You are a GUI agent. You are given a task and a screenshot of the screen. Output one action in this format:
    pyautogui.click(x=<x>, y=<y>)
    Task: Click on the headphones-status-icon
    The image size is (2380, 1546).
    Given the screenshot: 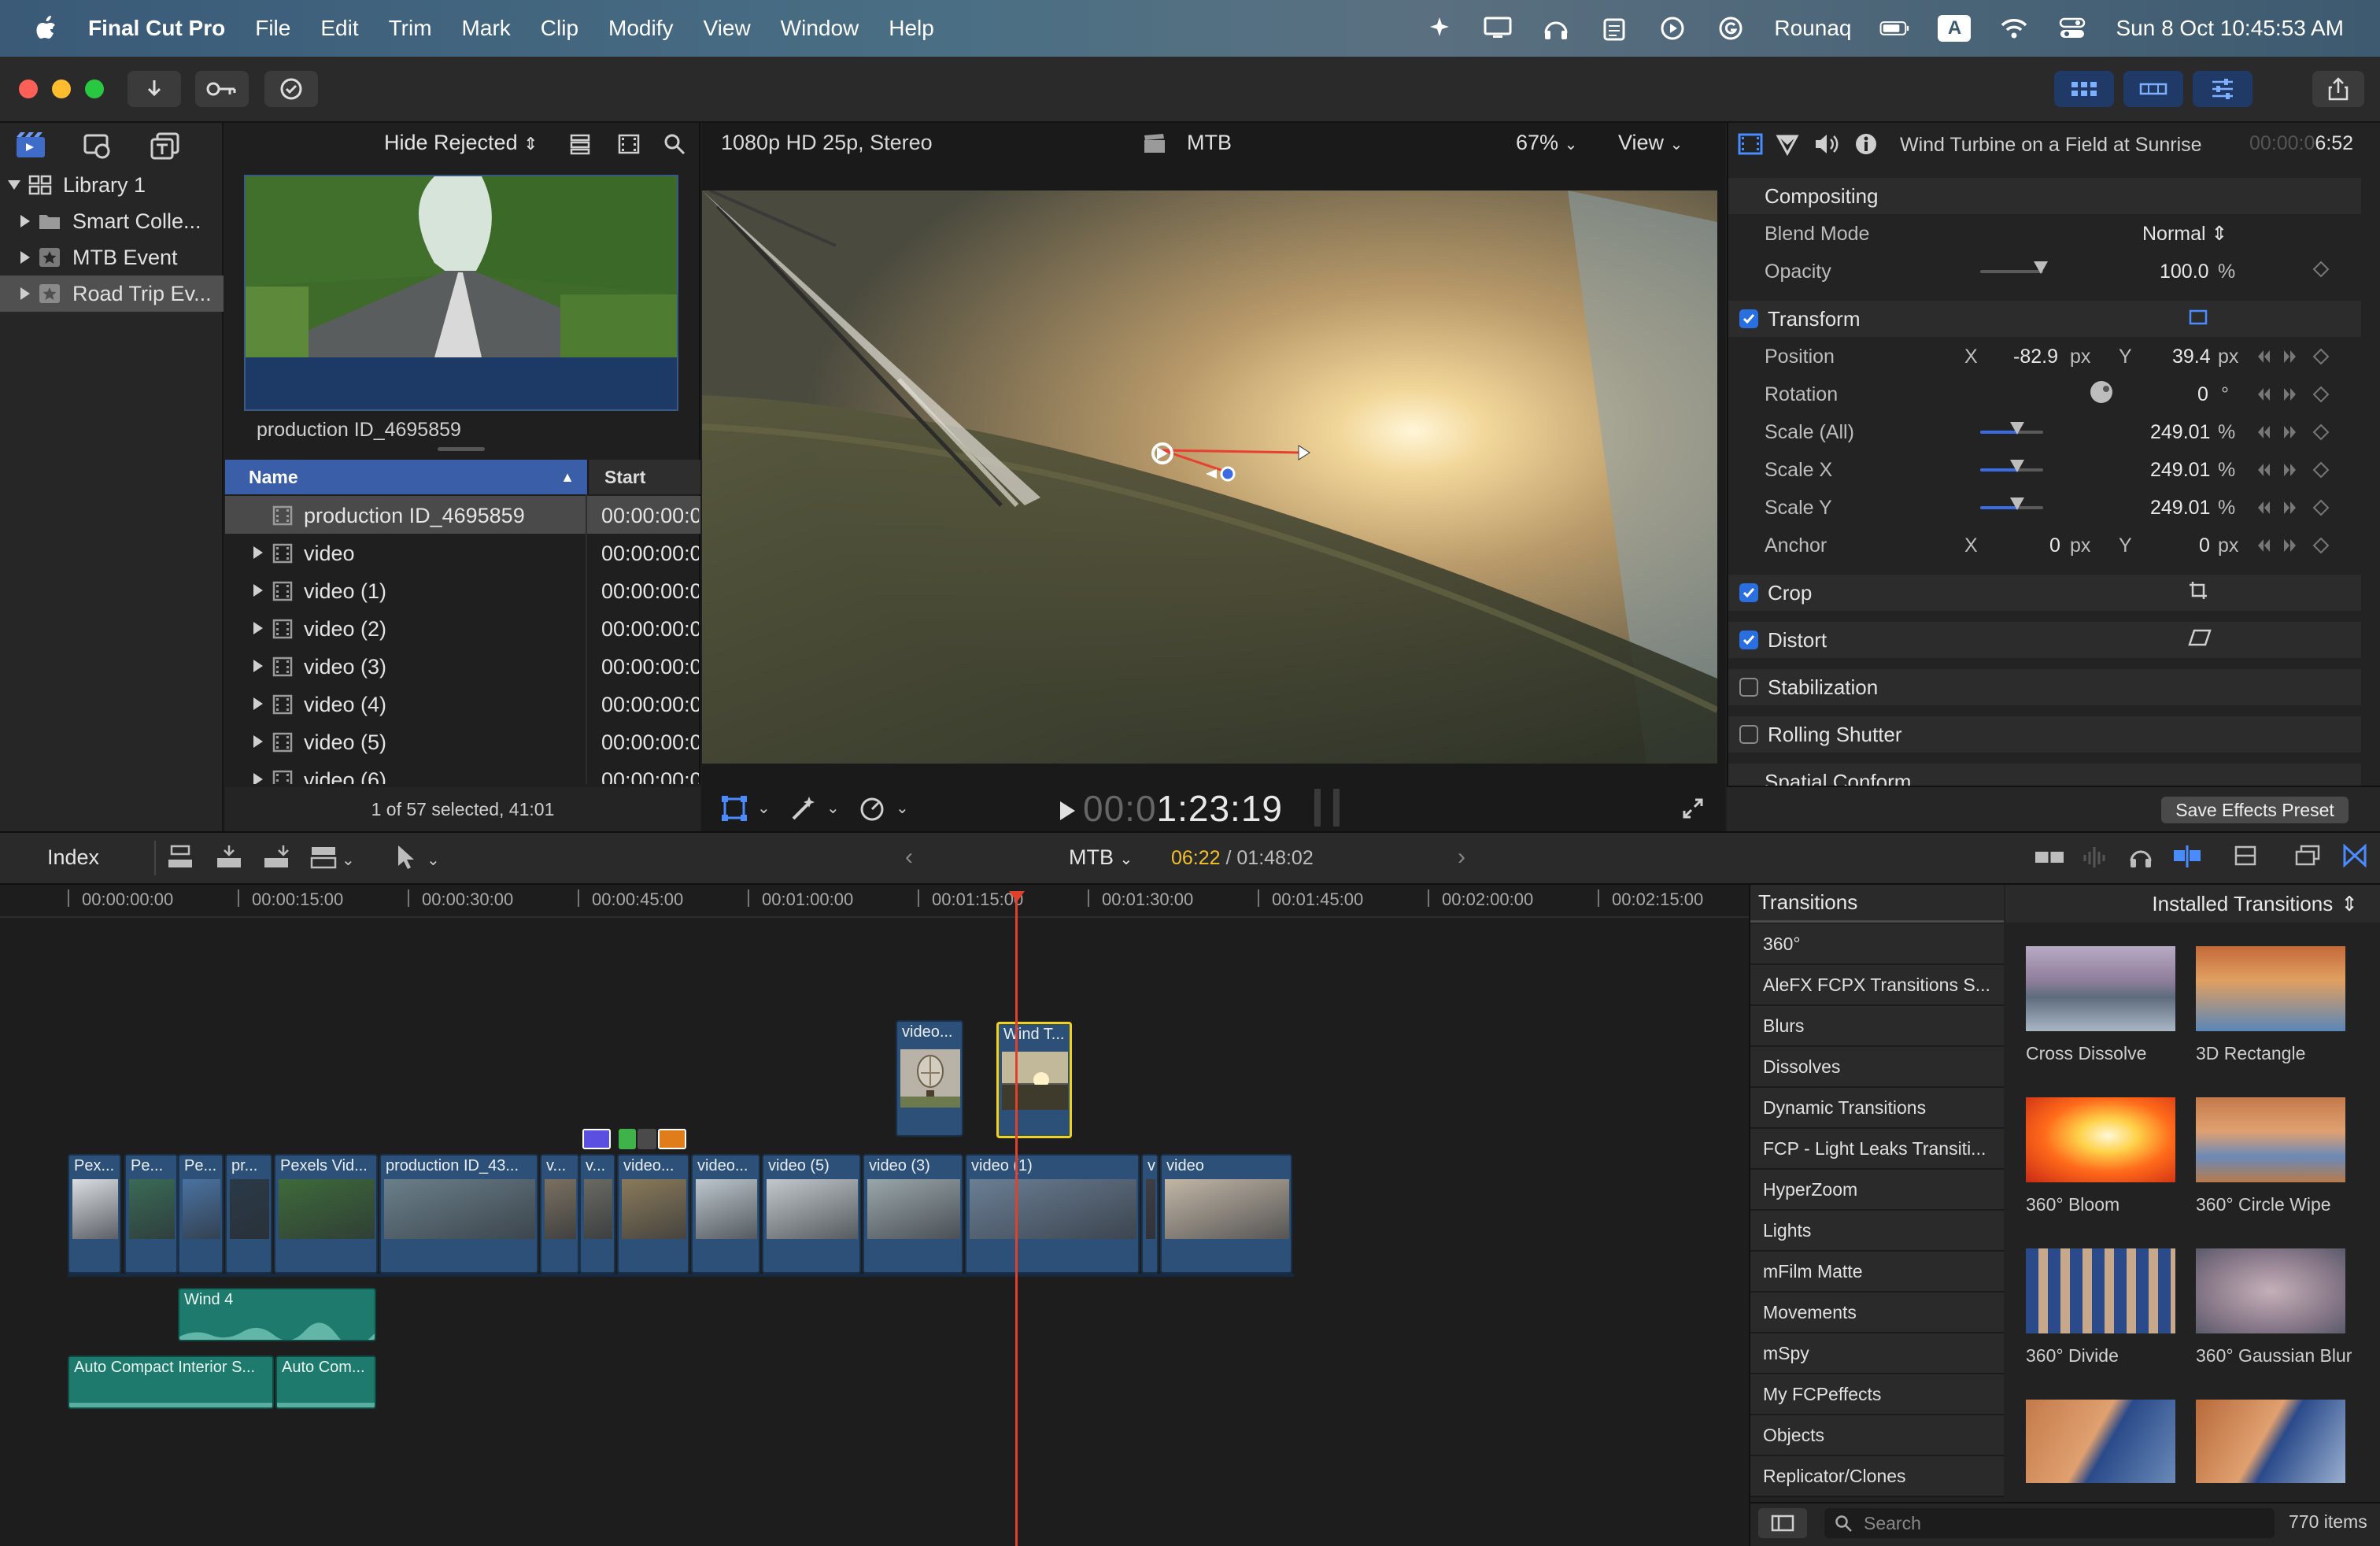 What is the action you would take?
    pyautogui.click(x=1556, y=28)
    